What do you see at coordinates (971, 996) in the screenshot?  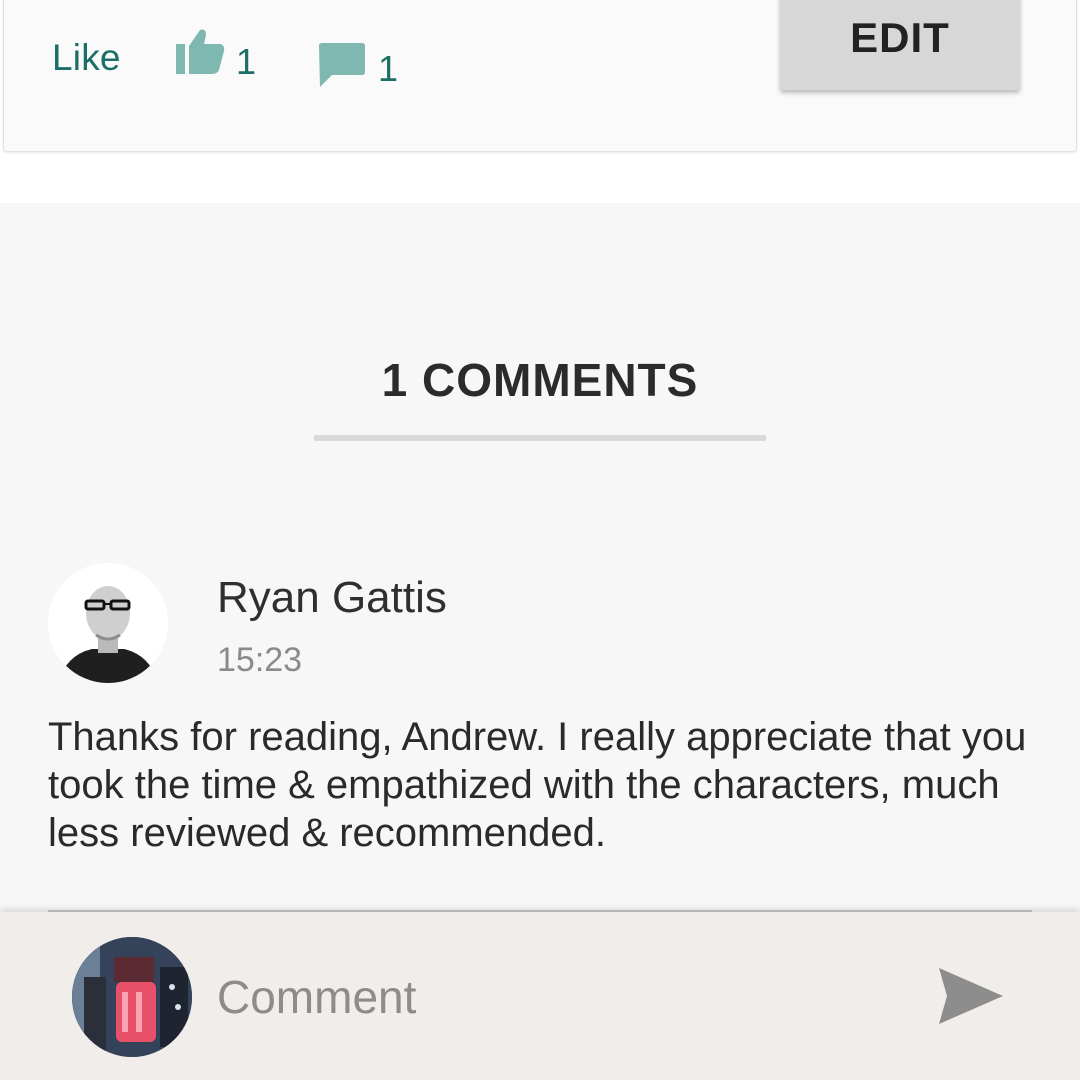 I see `send-button` at bounding box center [971, 996].